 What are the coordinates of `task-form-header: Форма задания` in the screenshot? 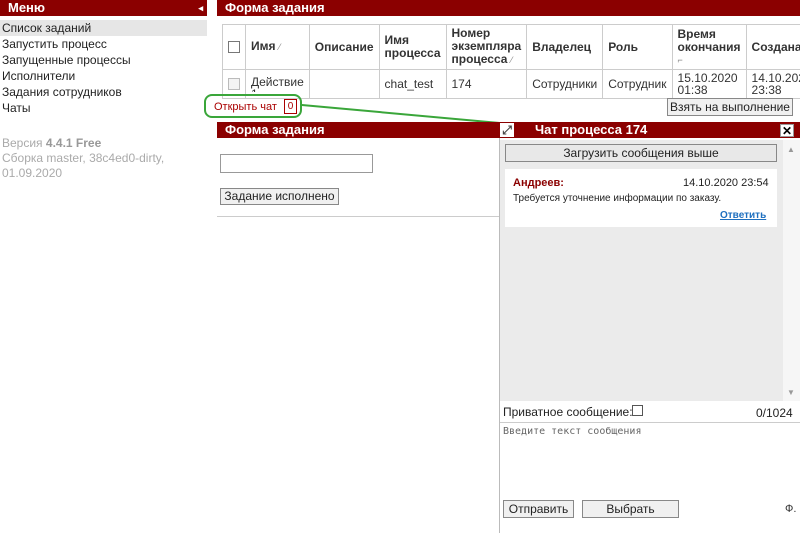 It's located at (508, 8).